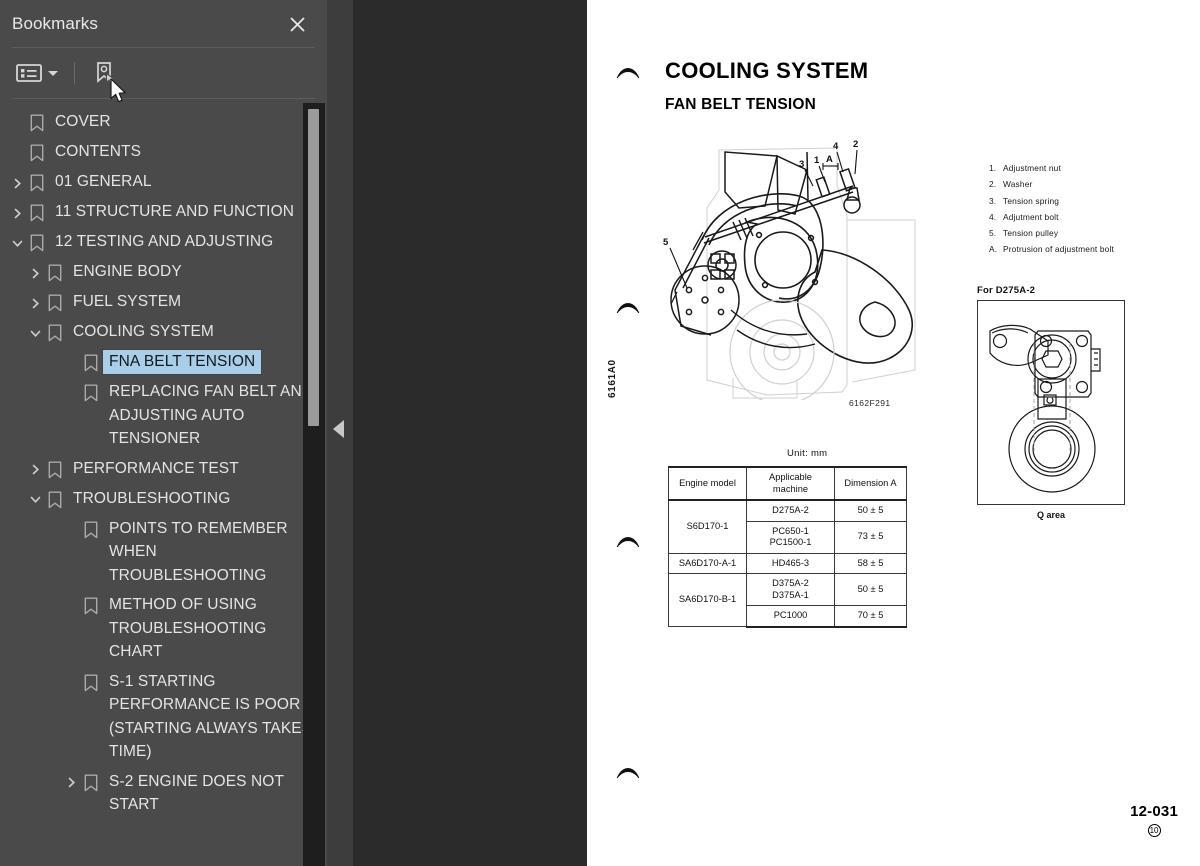 This screenshot has width=1200, height=866. I want to click on cell-engine-model: S6D170-1, so click(707, 526).